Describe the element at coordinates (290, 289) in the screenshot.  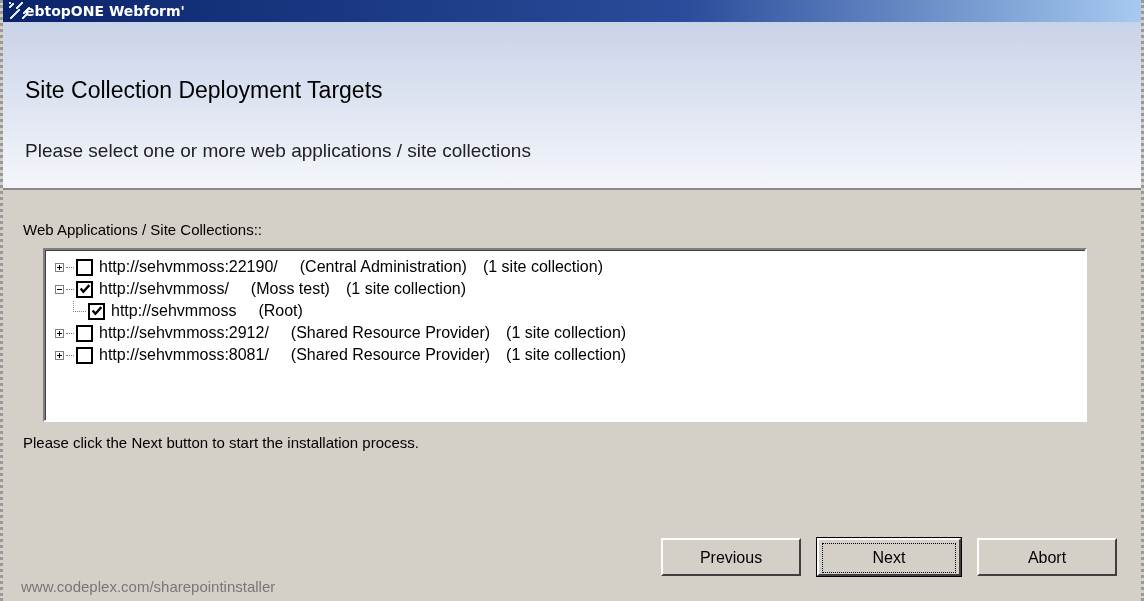
I see `tree-item-name: (Moss test)` at that location.